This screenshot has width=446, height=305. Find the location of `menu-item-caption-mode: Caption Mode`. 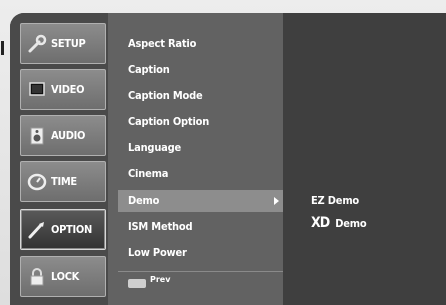

menu-item-caption-mode: Caption Mode is located at coordinates (200, 96).